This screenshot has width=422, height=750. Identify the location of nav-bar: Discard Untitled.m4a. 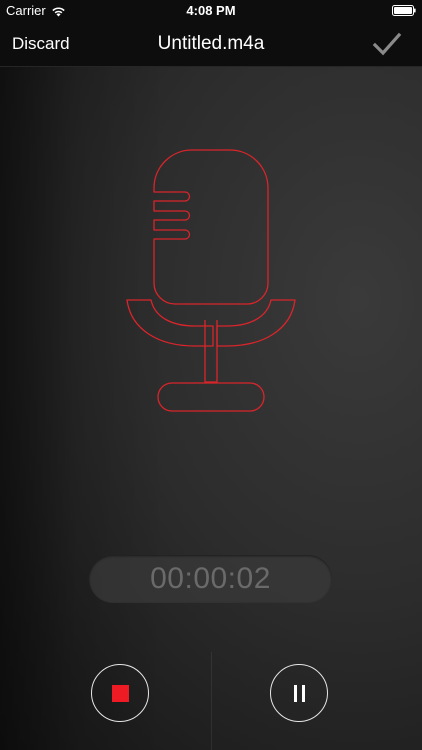
(211, 44).